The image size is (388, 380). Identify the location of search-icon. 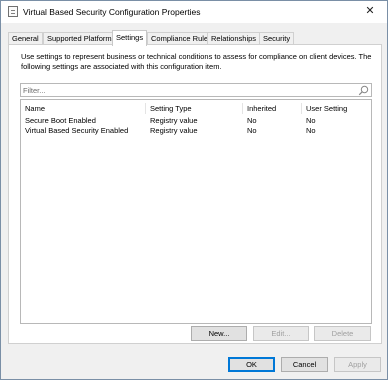
(363, 90).